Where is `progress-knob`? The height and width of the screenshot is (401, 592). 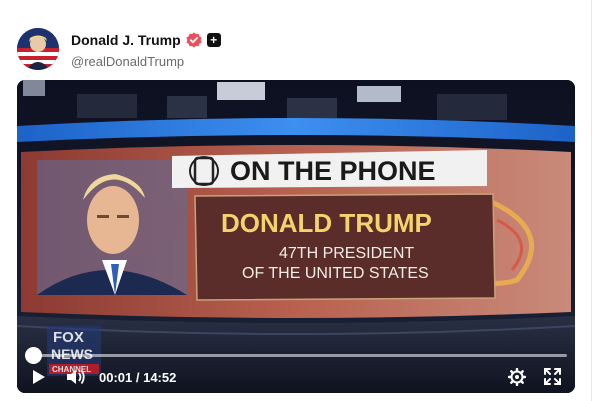
progress-knob is located at coordinates (33, 355).